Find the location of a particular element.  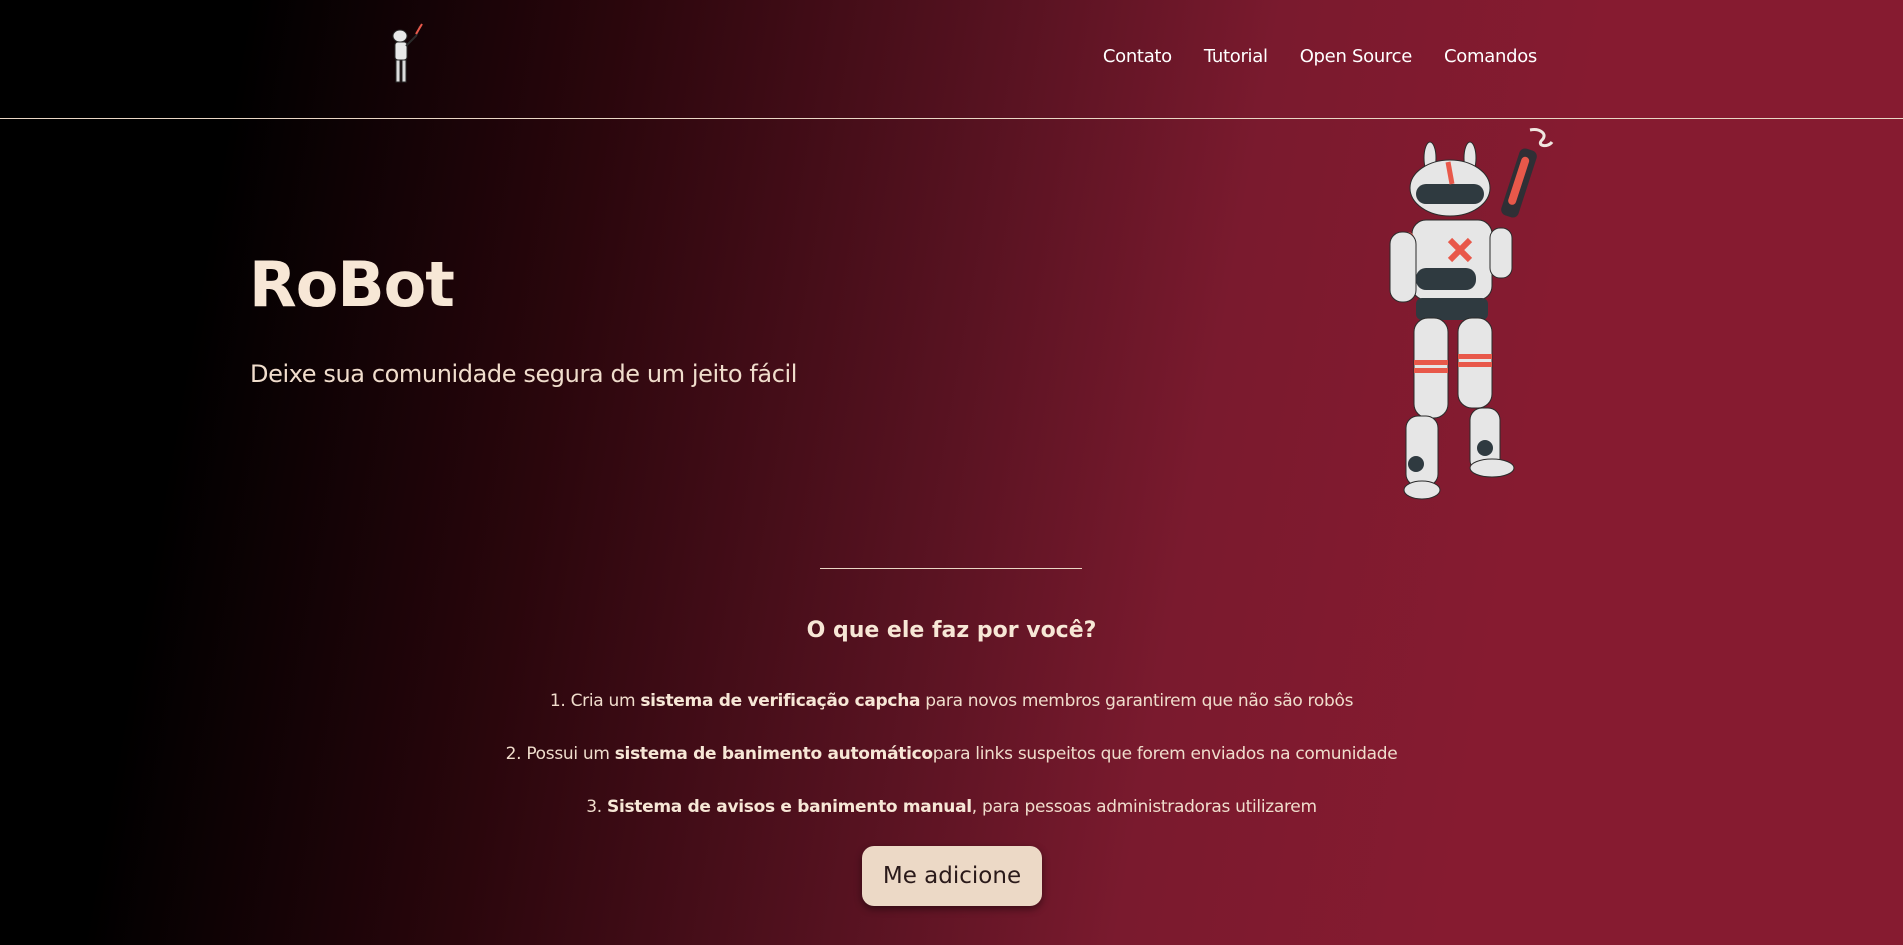

nav-link-contato: Contato is located at coordinates (1137, 56).